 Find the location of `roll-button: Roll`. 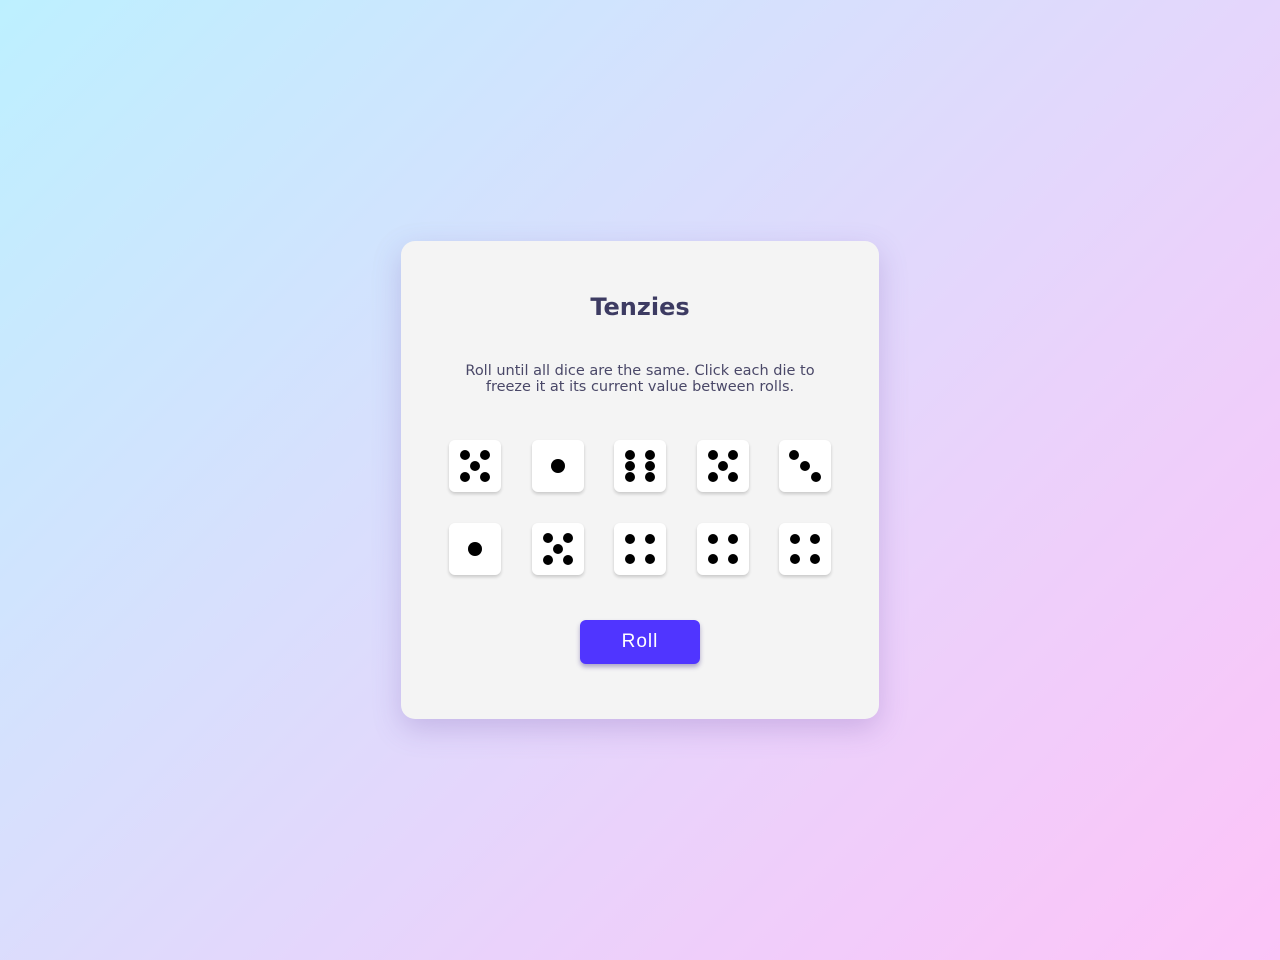

roll-button: Roll is located at coordinates (640, 642).